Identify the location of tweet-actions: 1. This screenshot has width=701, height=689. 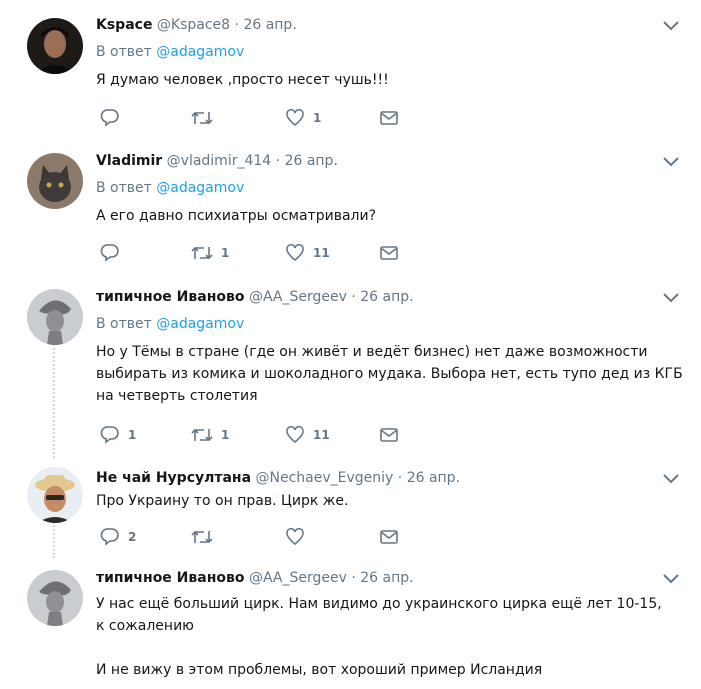
(256, 118).